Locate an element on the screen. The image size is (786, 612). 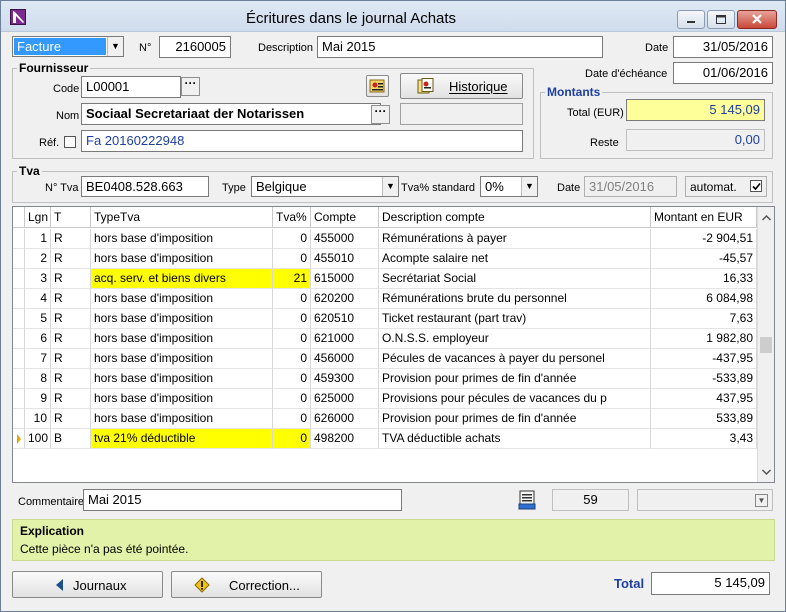
cell-lgn: 10 is located at coordinates (38, 419).